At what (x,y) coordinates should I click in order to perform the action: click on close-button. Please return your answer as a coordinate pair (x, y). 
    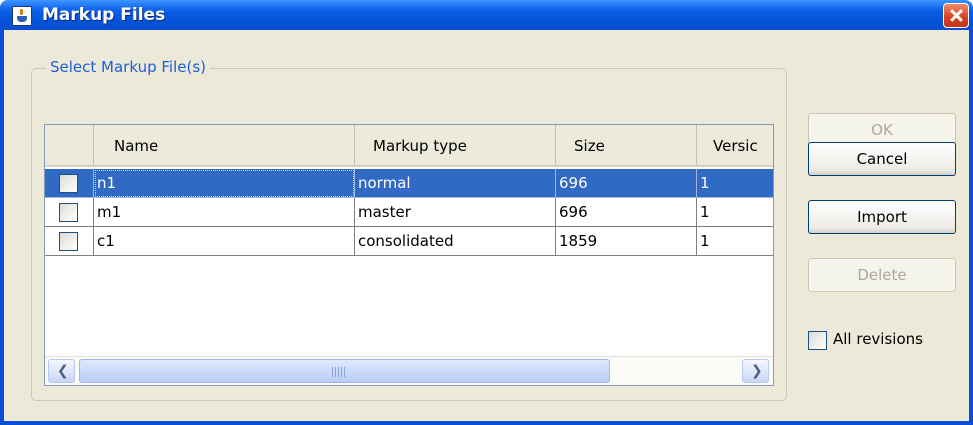
    Looking at the image, I should click on (956, 15).